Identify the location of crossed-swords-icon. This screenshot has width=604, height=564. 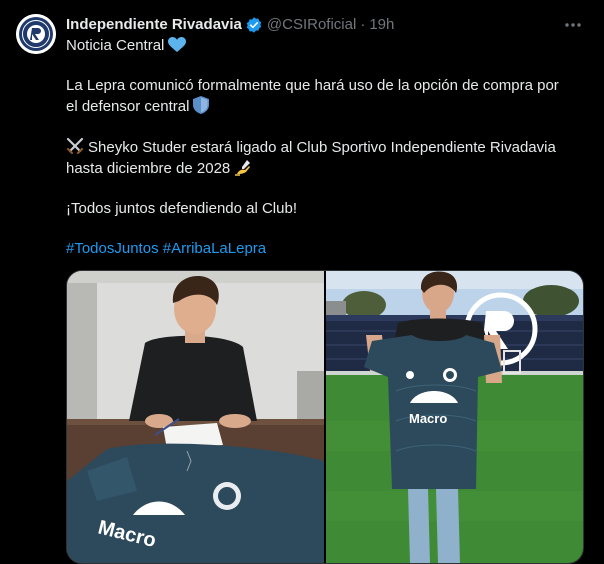
(75, 146).